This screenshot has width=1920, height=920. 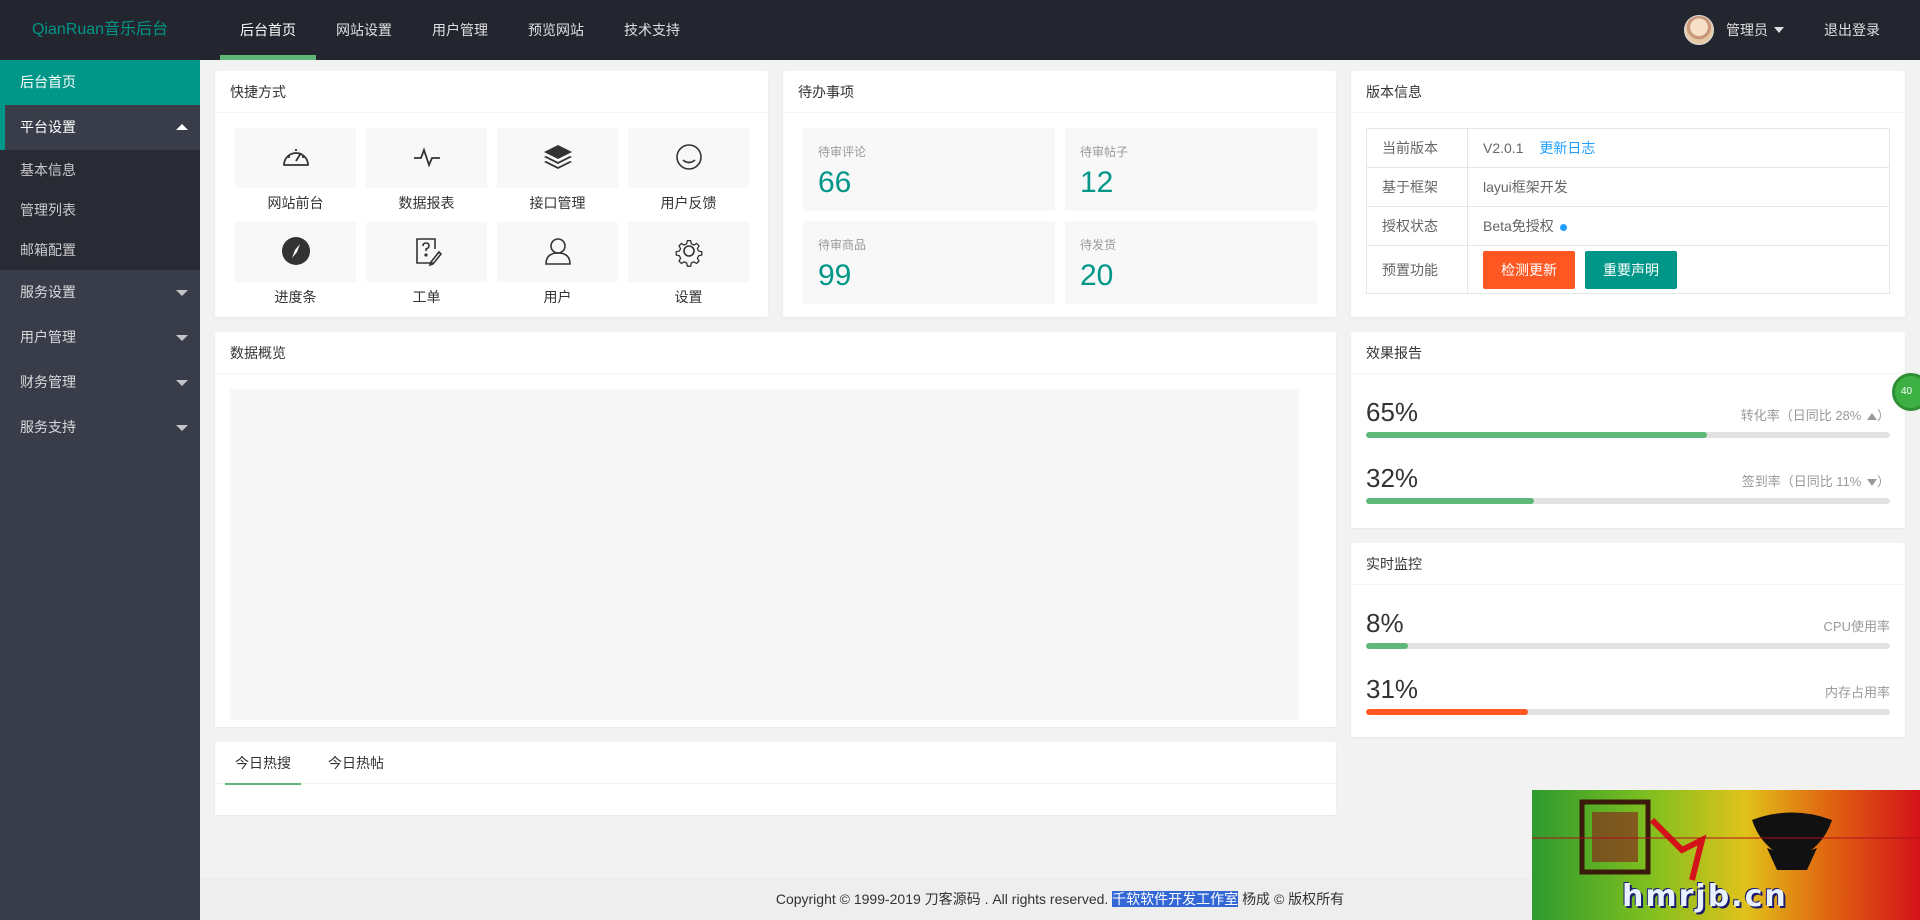 What do you see at coordinates (688, 269) in the screenshot?
I see `shortcut-settings: 设置` at bounding box center [688, 269].